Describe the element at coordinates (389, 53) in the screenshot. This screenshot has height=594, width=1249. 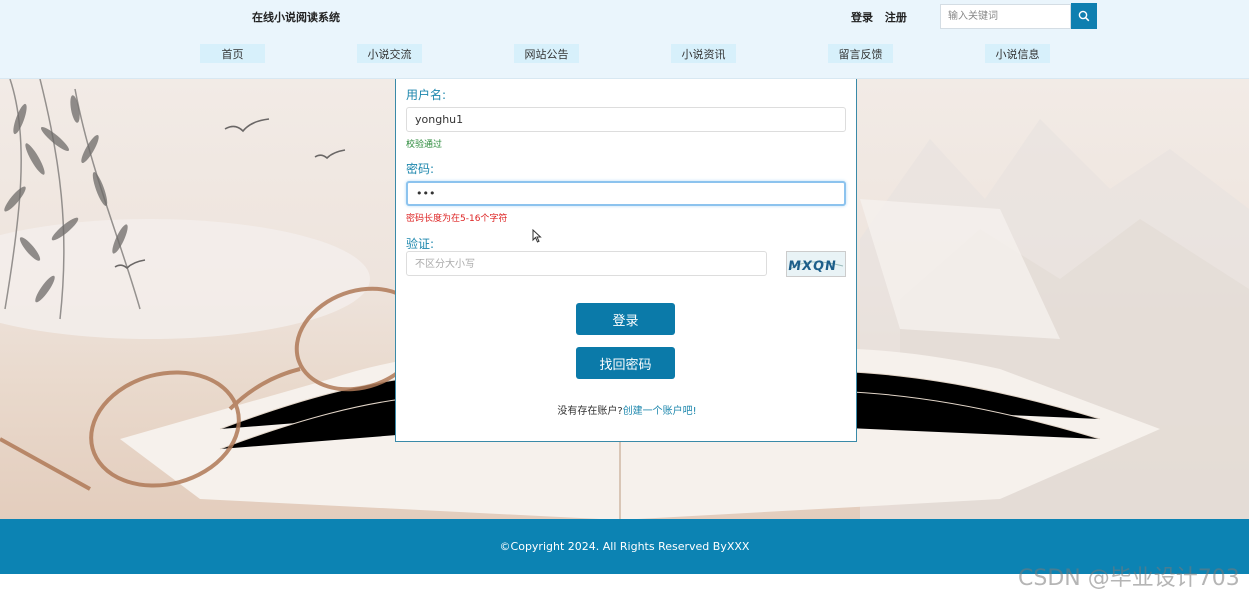
I see `nav-item-forum: 小说交流` at that location.